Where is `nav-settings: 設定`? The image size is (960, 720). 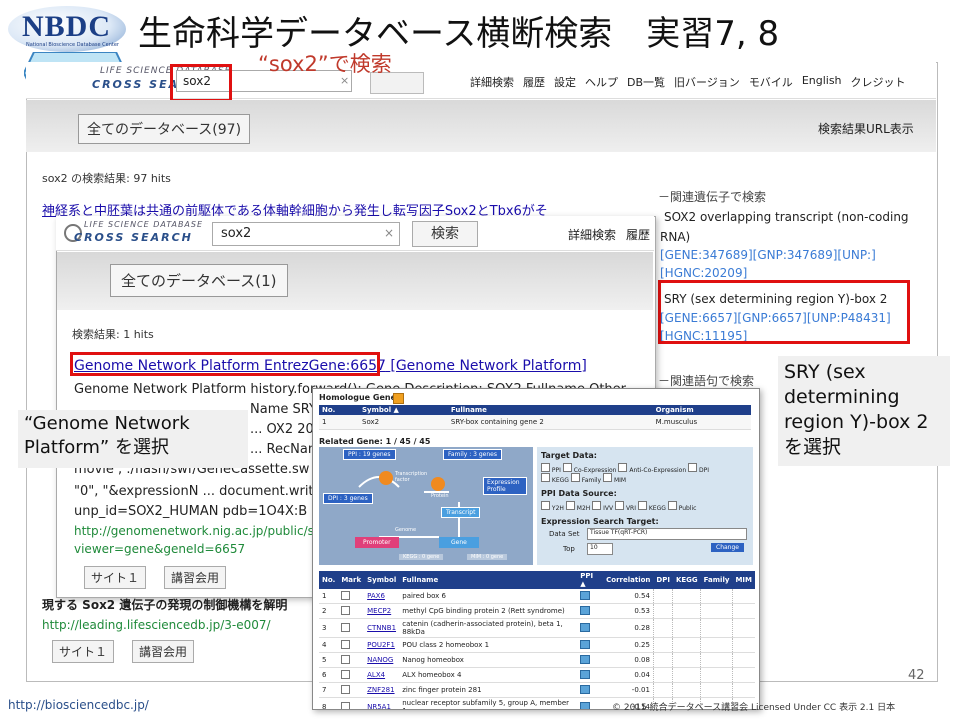
nav-settings: 設定 is located at coordinates (565, 82).